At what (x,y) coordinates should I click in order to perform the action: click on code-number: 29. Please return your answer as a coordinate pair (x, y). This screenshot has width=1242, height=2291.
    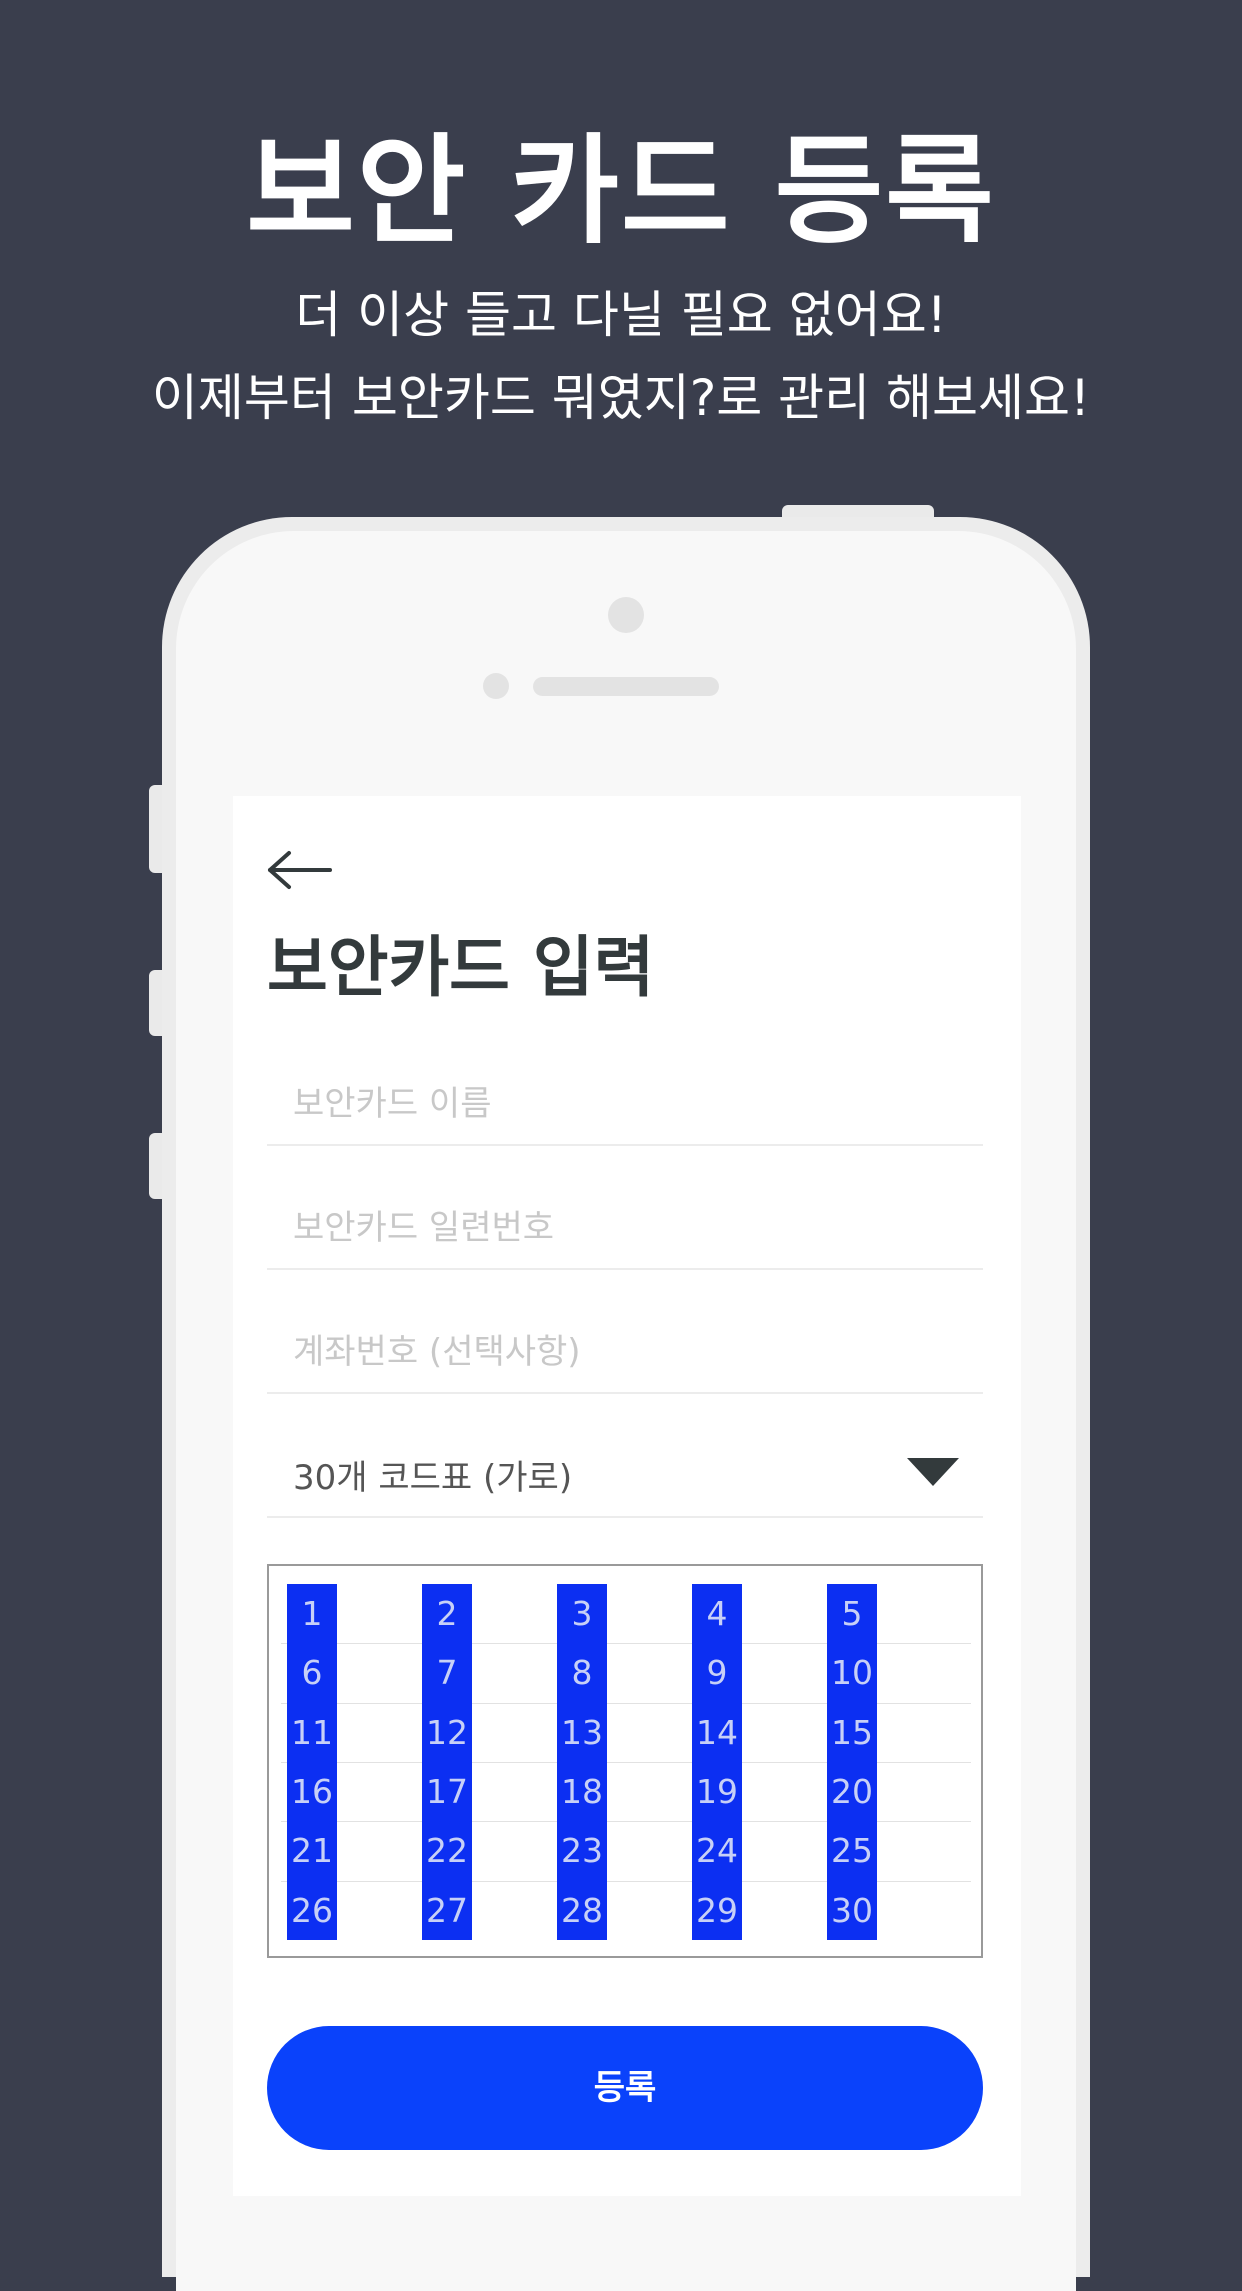
    Looking at the image, I should click on (717, 1910).